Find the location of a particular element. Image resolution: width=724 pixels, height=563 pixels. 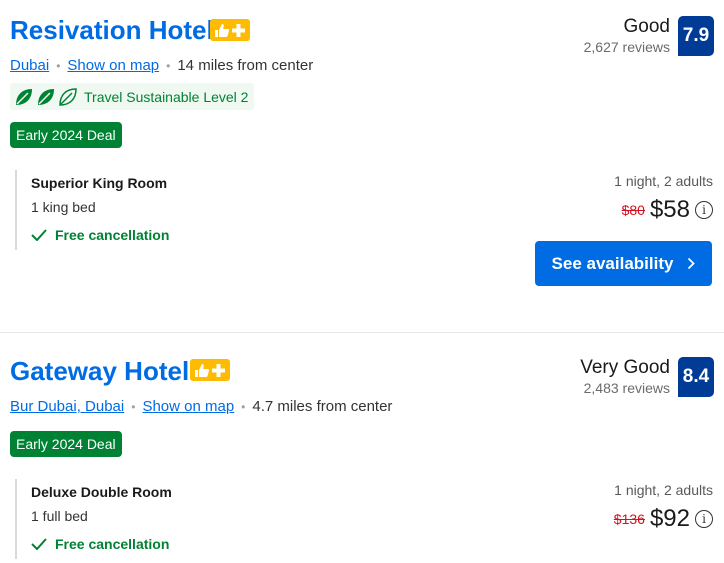

score-text: Very Good 2,483 reviews is located at coordinates (625, 376).